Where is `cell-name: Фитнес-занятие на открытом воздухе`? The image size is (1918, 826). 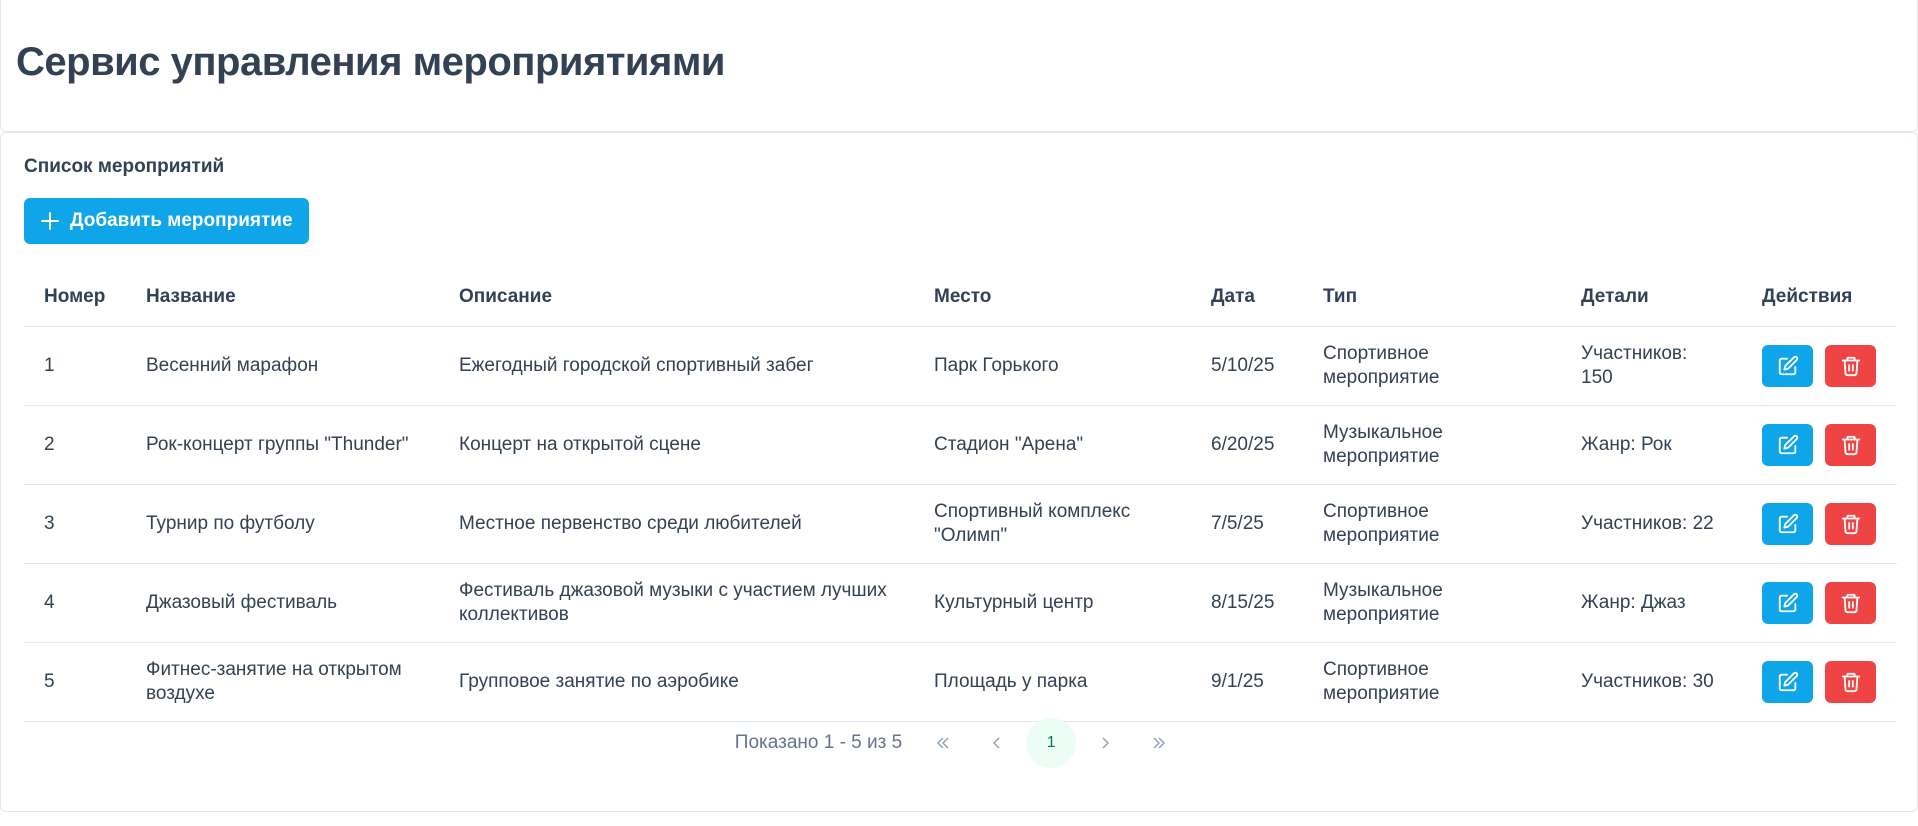
cell-name: Фитнес-занятие на открытом воздухе is located at coordinates (282, 682).